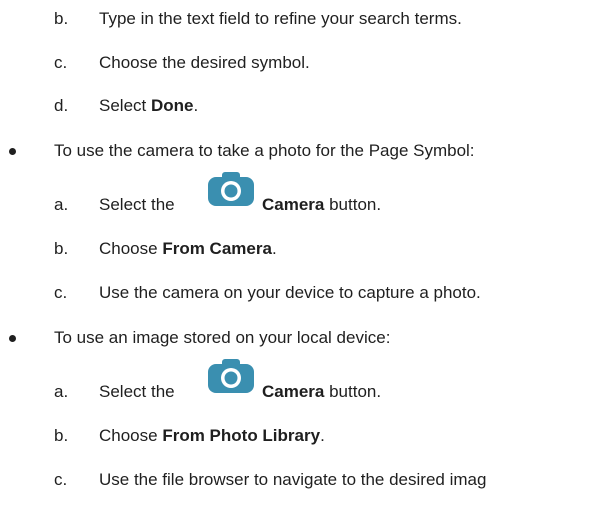 This screenshot has height=527, width=616. What do you see at coordinates (125, 105) in the screenshot?
I see `step-text-pre: Select` at bounding box center [125, 105].